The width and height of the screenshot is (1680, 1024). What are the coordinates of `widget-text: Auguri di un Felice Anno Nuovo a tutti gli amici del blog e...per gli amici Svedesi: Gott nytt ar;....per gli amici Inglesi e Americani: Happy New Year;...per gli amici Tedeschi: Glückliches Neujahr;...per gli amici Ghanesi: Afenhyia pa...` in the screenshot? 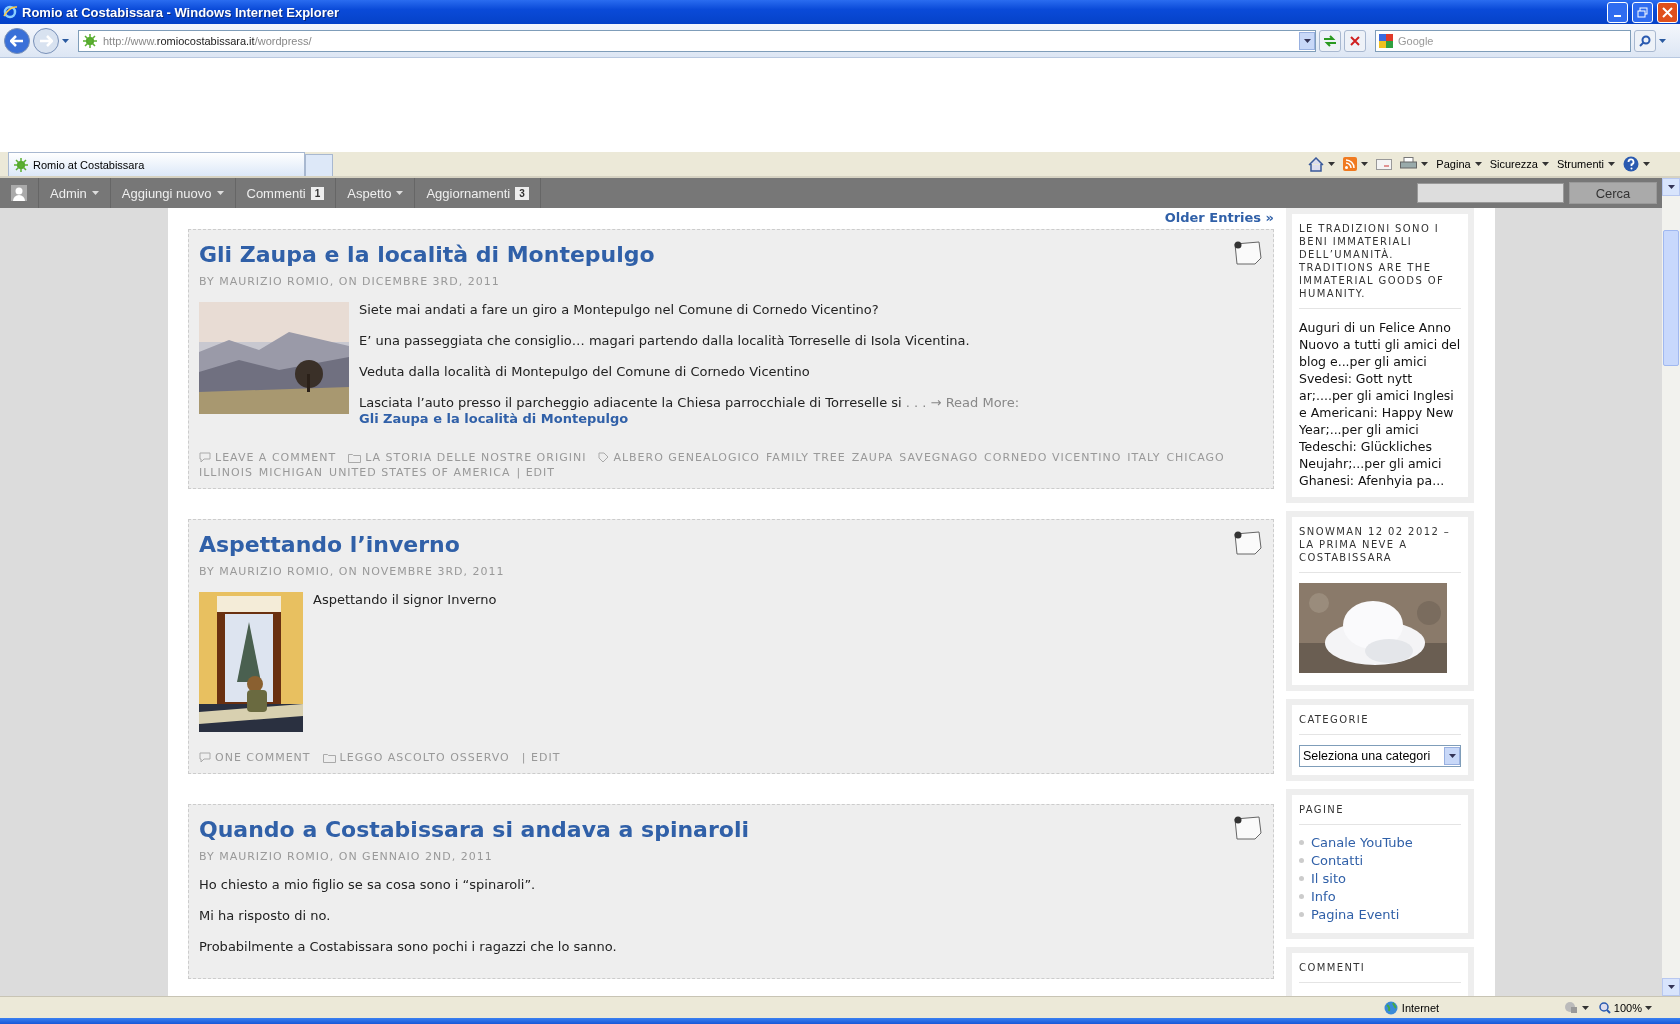 It's located at (1380, 404).